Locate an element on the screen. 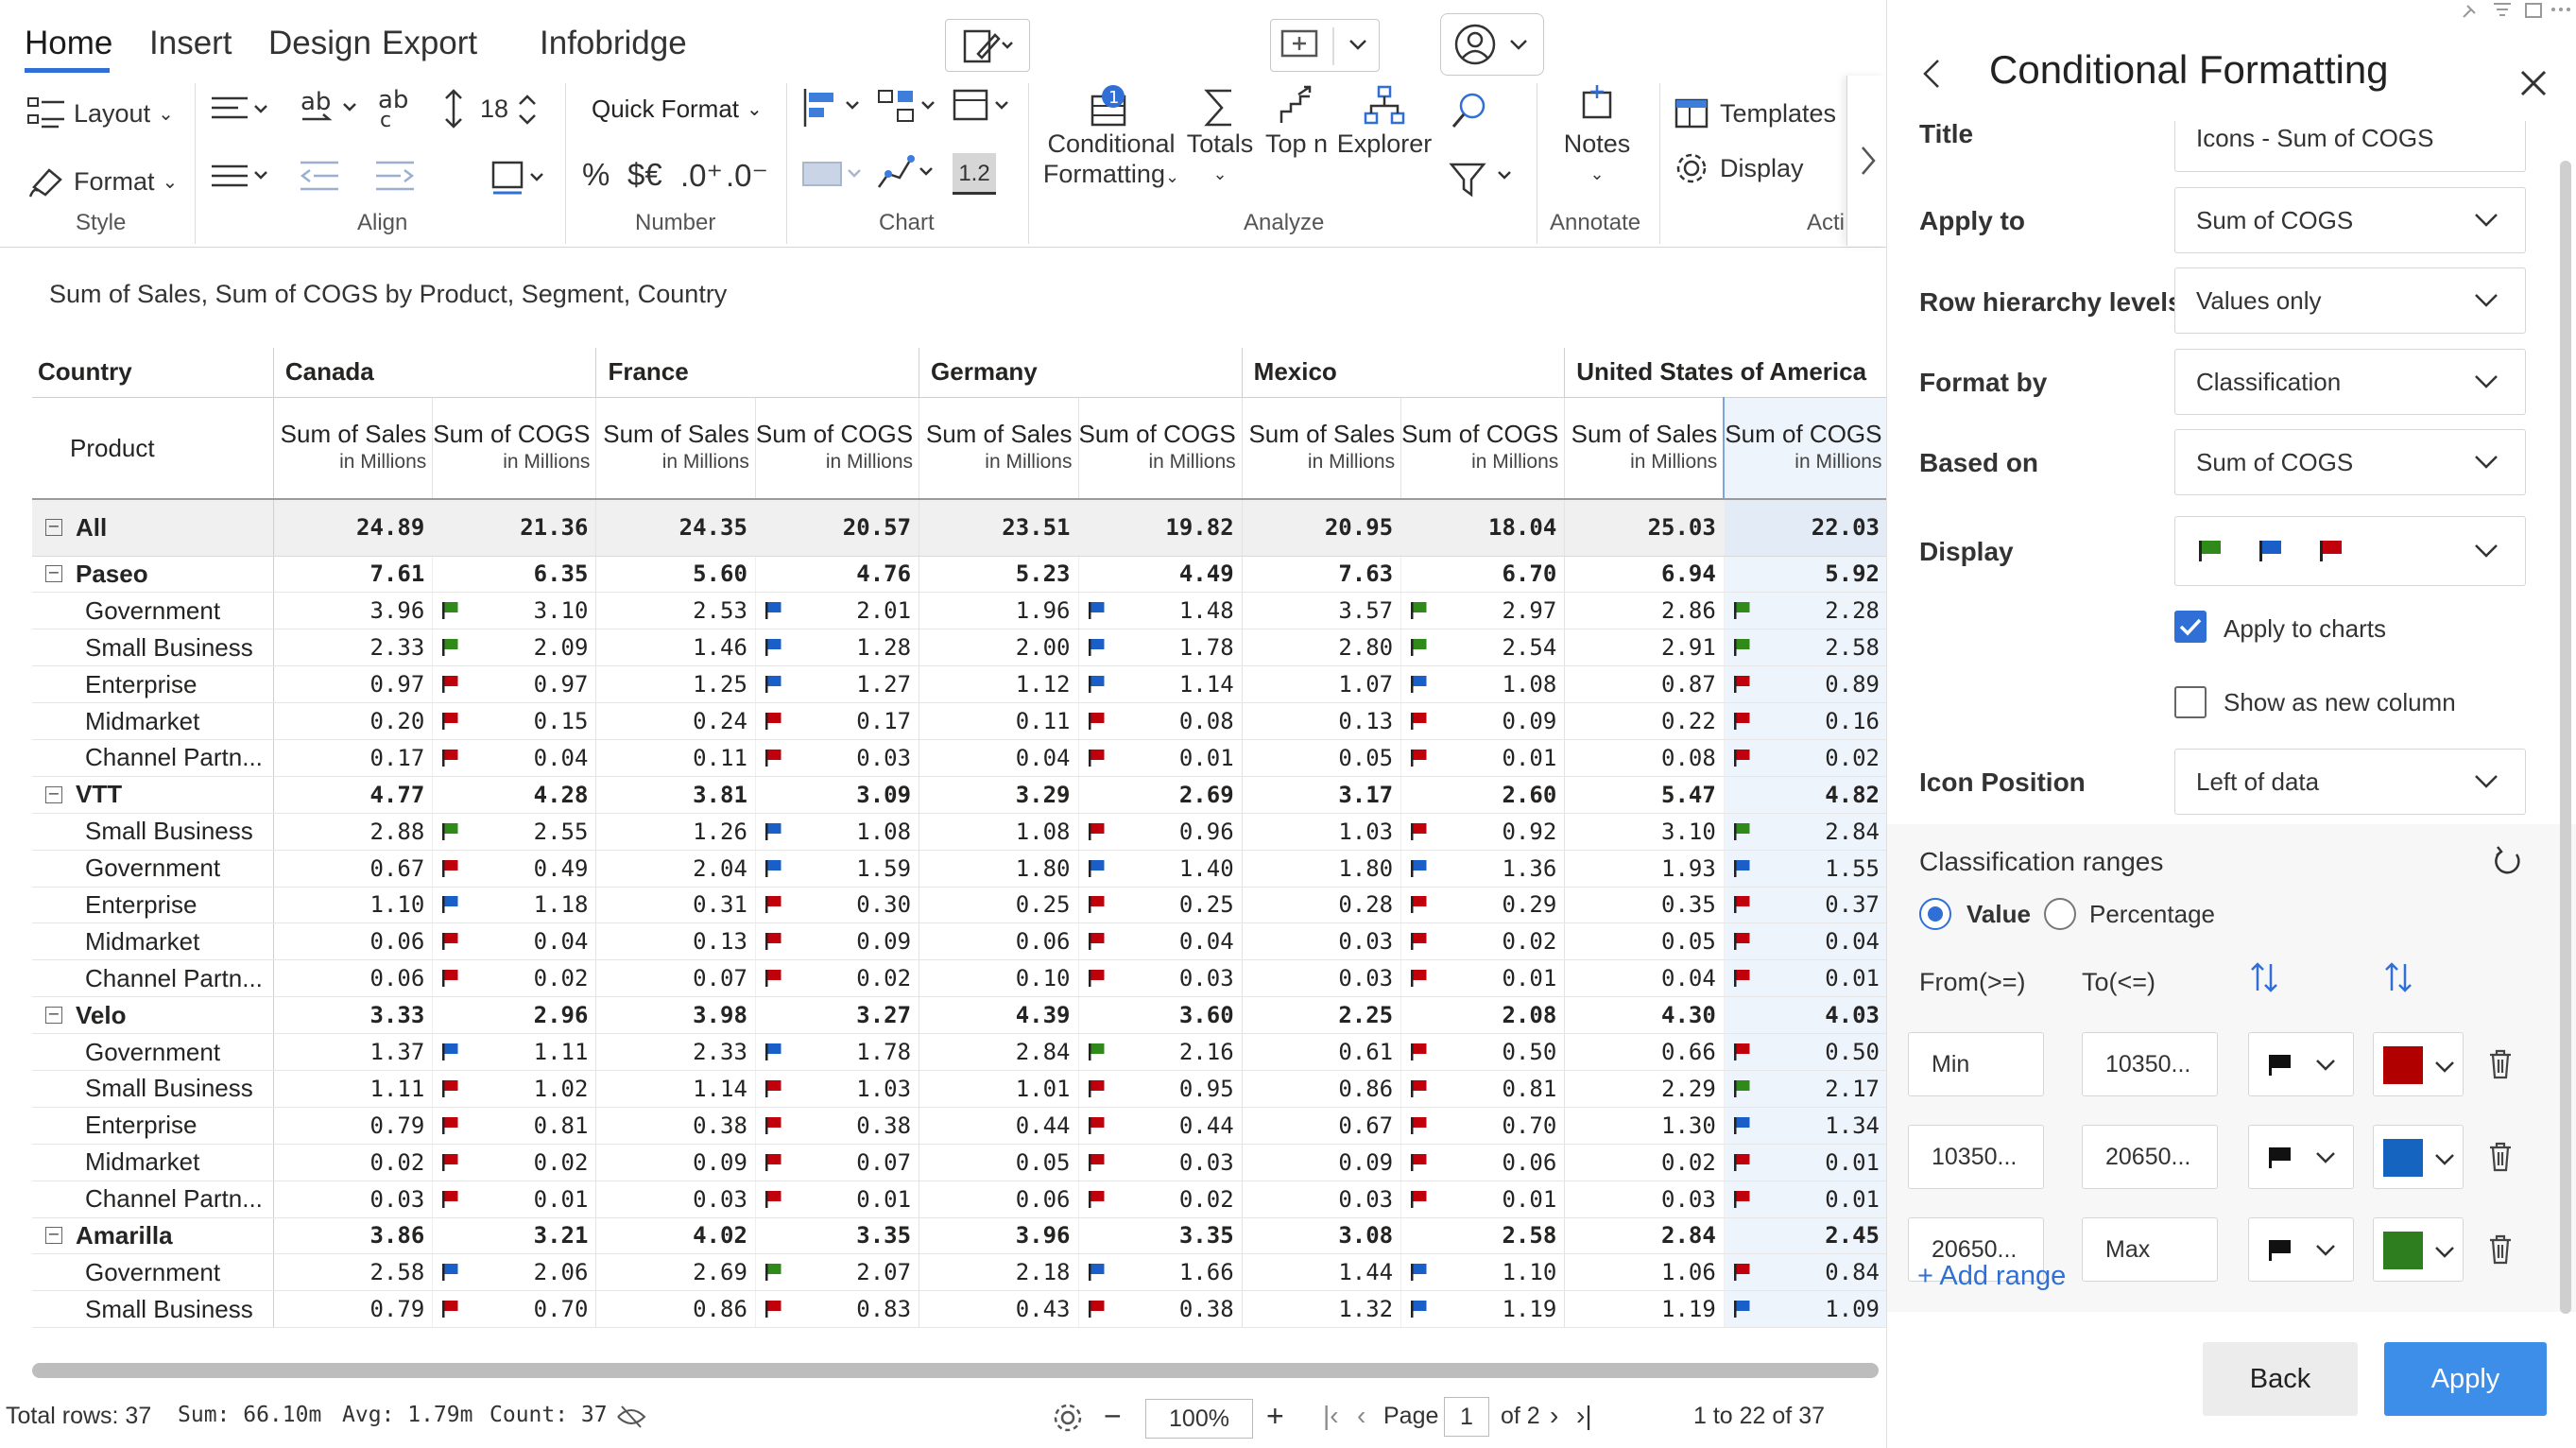  increase-decimal-button: .0⁺ is located at coordinates (701, 175).